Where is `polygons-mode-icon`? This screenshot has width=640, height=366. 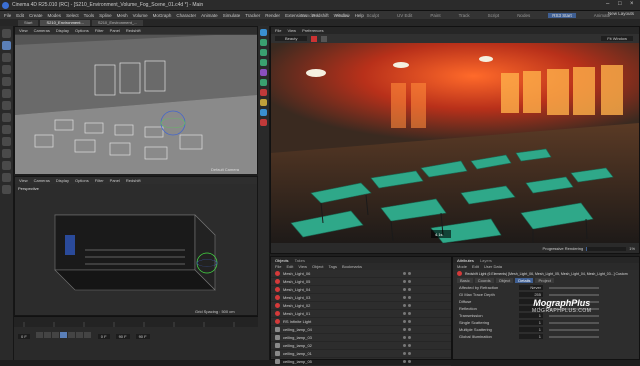 polygons-mode-icon is located at coordinates (6, 117).